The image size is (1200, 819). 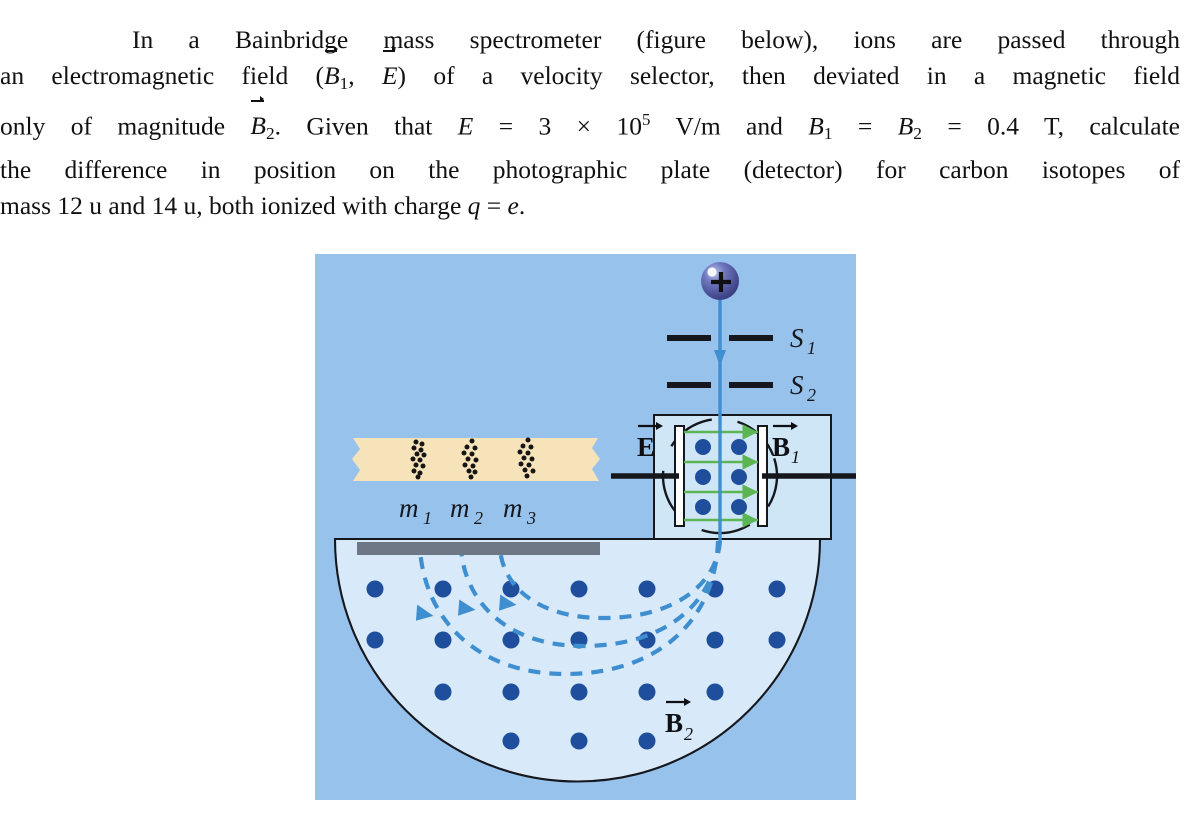 What do you see at coordinates (389, 75) in the screenshot?
I see `vector-E-letter: E` at bounding box center [389, 75].